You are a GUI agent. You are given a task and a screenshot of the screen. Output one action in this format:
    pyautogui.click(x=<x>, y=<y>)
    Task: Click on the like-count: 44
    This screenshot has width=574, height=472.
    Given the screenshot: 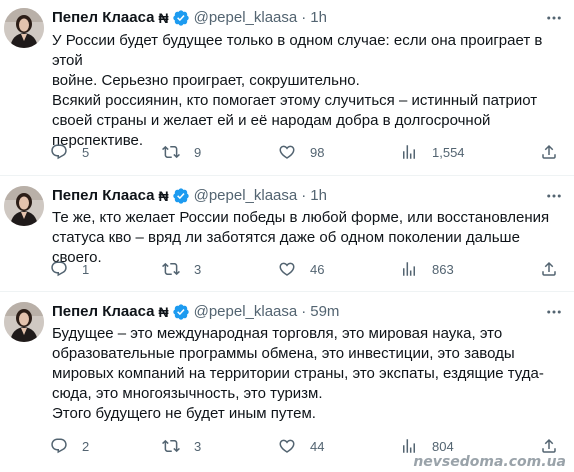 What is the action you would take?
    pyautogui.click(x=317, y=446)
    